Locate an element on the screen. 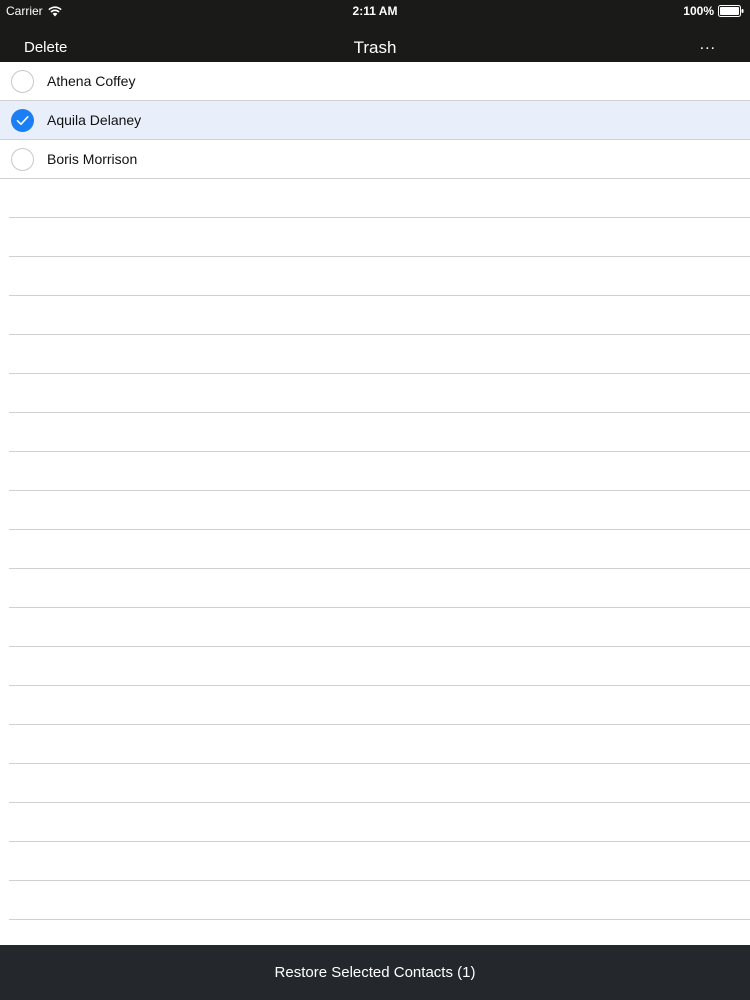  contact-row: Boris Morrison is located at coordinates (375, 159).